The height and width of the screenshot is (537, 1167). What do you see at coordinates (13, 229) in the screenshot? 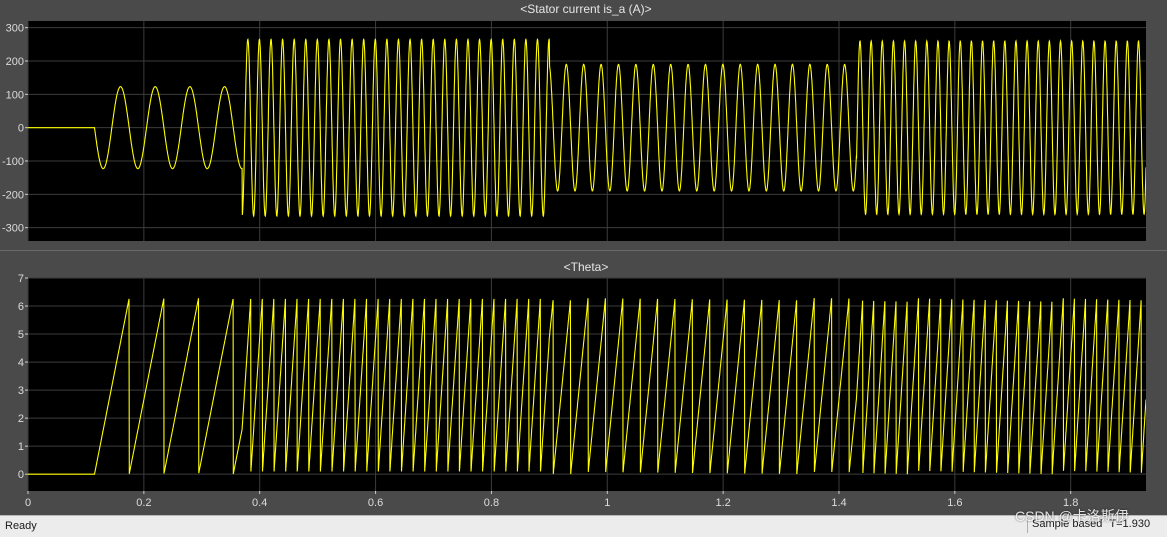
I see `y-tick-label: -300` at bounding box center [13, 229].